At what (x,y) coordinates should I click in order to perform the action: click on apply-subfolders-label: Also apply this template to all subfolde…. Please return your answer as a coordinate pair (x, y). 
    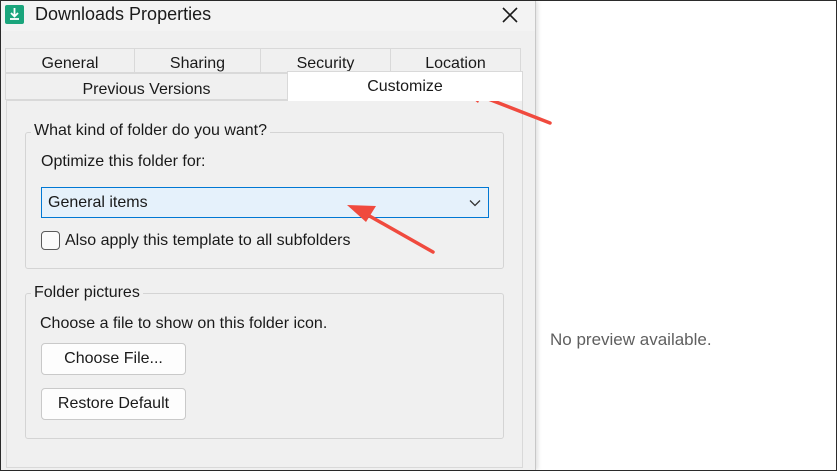
    Looking at the image, I should click on (208, 240).